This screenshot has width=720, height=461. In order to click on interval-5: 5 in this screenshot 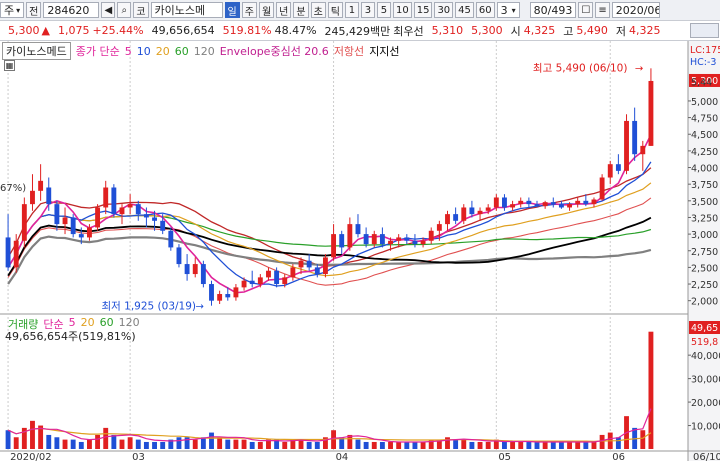, I will do `click(383, 10)`.